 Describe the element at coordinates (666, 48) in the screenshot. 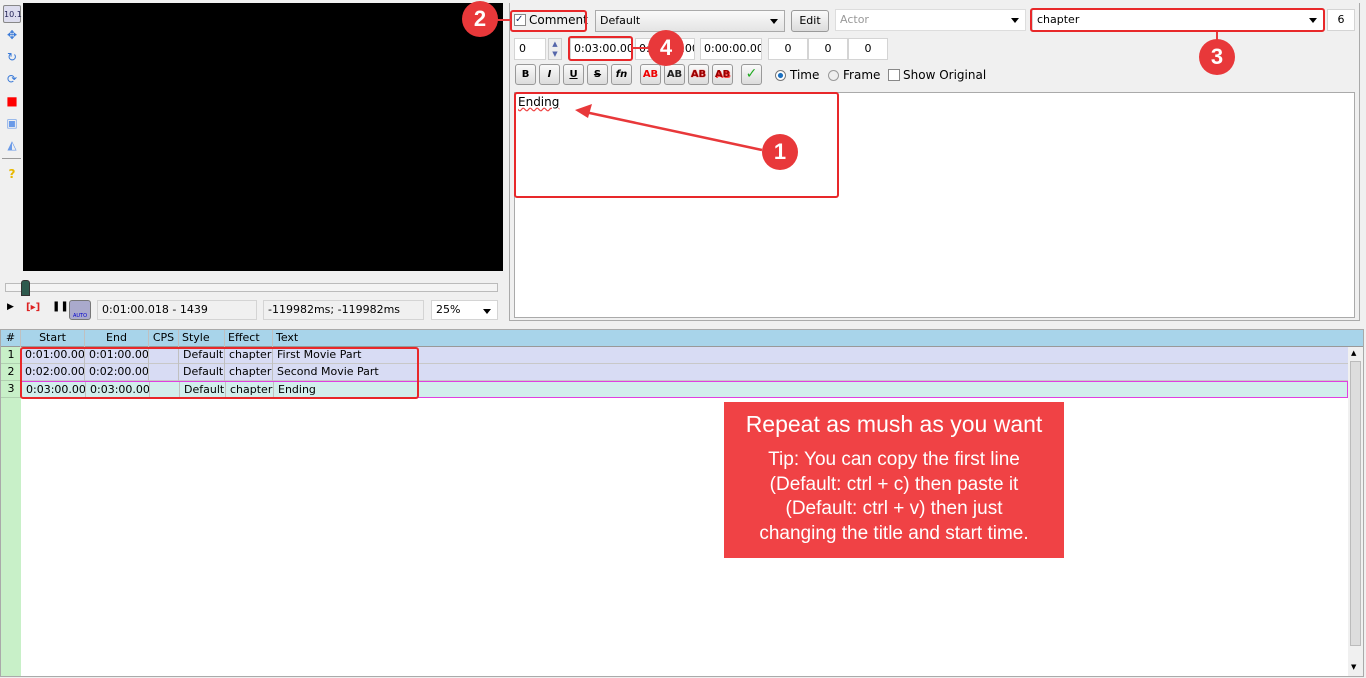

I see `annotation-badge-4: 4` at that location.